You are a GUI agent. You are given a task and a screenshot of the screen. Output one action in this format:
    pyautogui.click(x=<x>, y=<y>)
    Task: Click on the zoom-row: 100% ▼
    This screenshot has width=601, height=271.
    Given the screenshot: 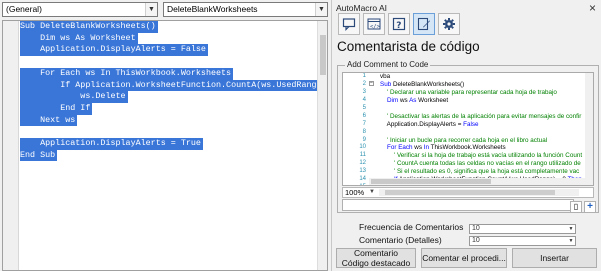 What is the action you would take?
    pyautogui.click(x=468, y=192)
    